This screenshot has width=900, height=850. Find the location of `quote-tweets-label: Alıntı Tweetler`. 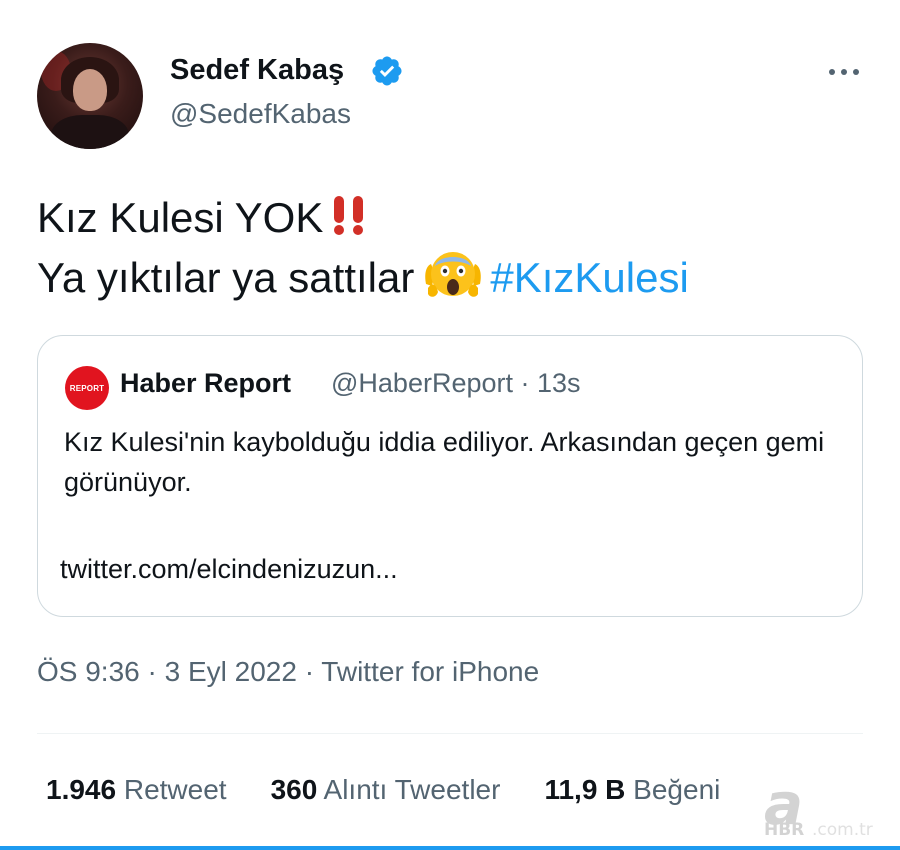

quote-tweets-label: Alıntı Tweetler is located at coordinates (412, 789).